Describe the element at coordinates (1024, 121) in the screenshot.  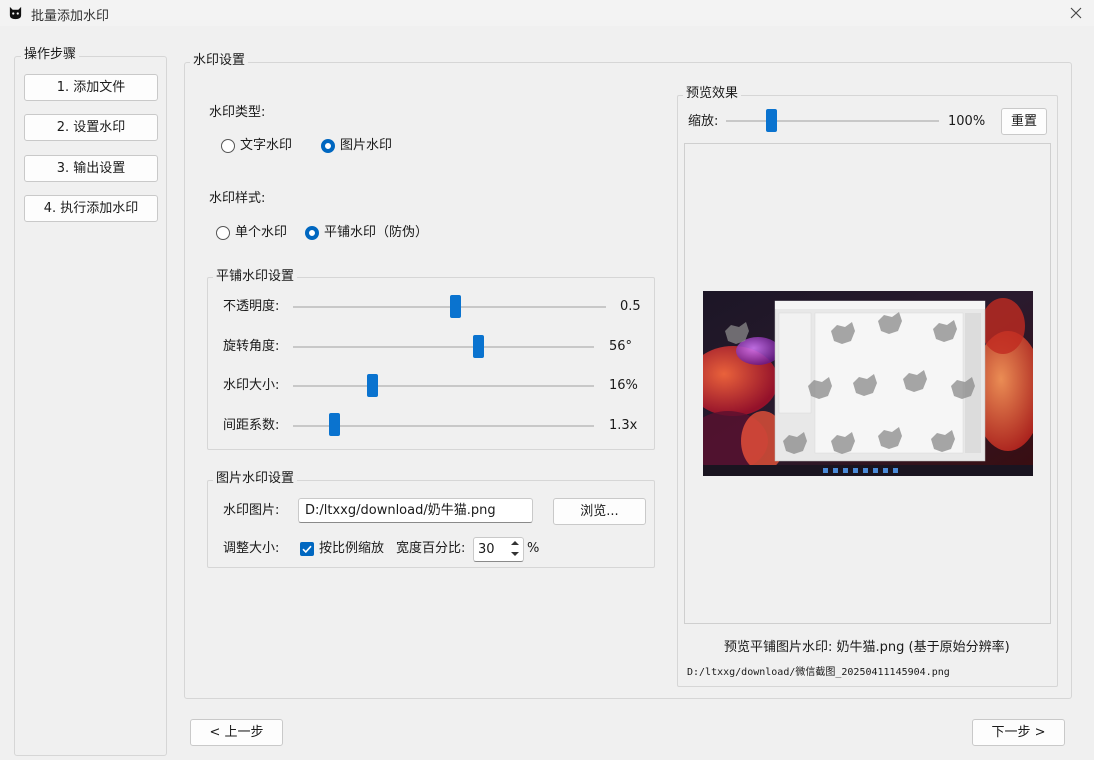
I see `reset-zoom-button: 重置` at that location.